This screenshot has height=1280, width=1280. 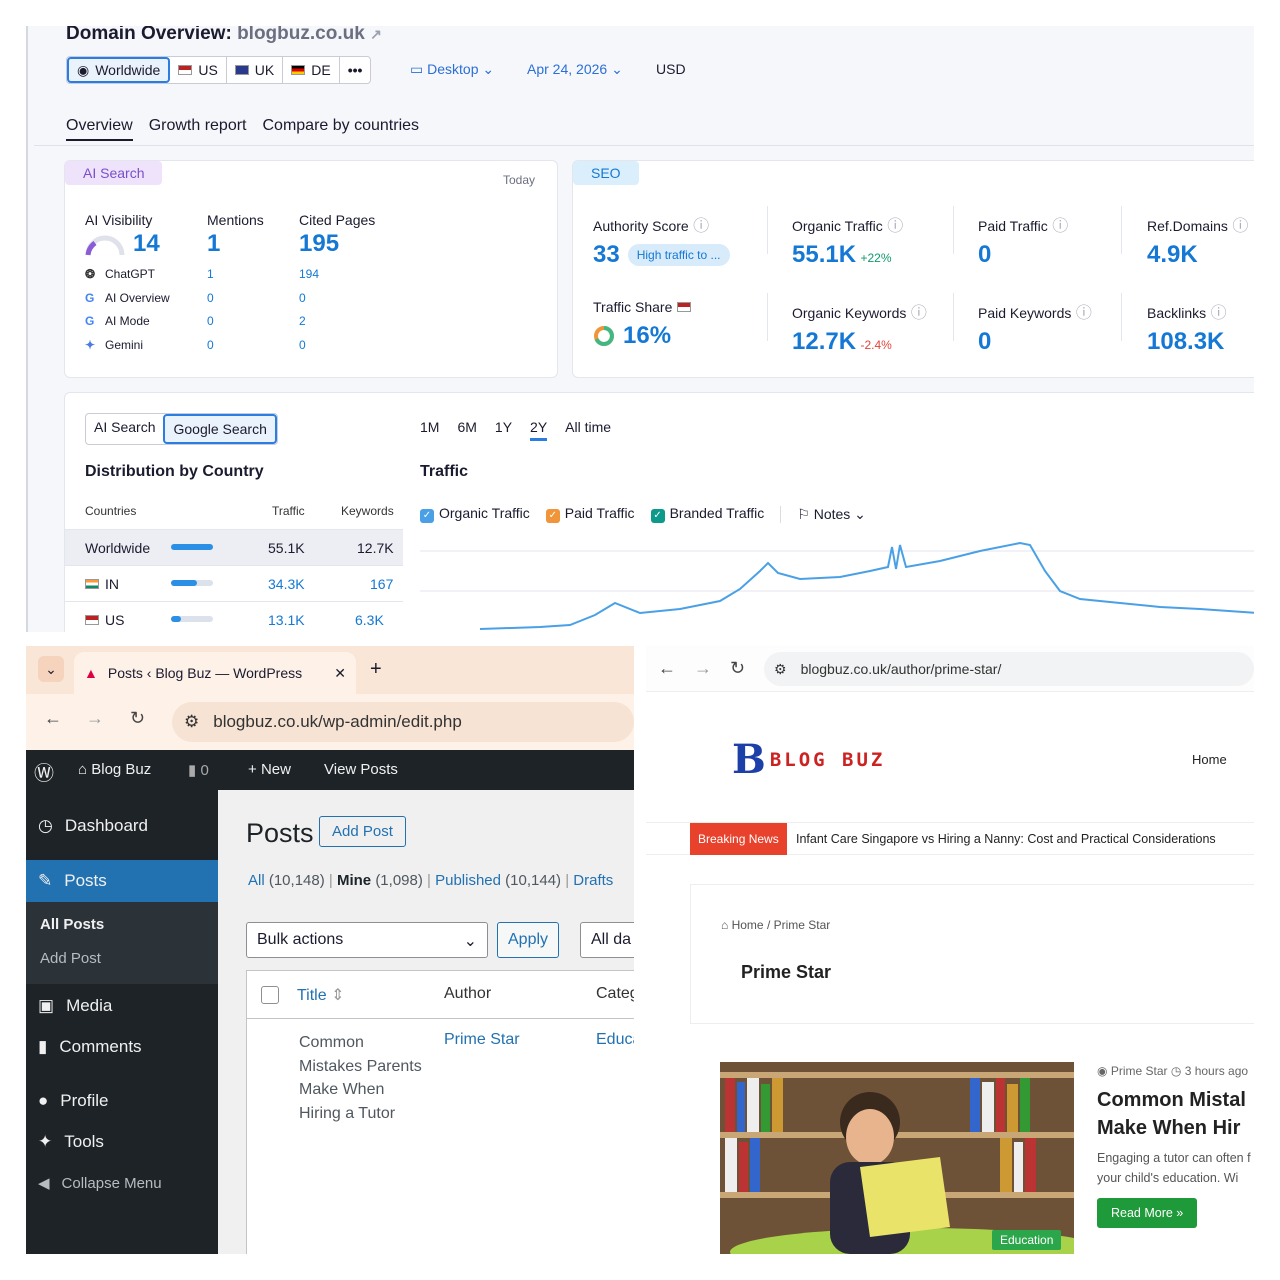 What do you see at coordinates (124, 429) in the screenshot?
I see `toggle-ai-search: AI Search` at bounding box center [124, 429].